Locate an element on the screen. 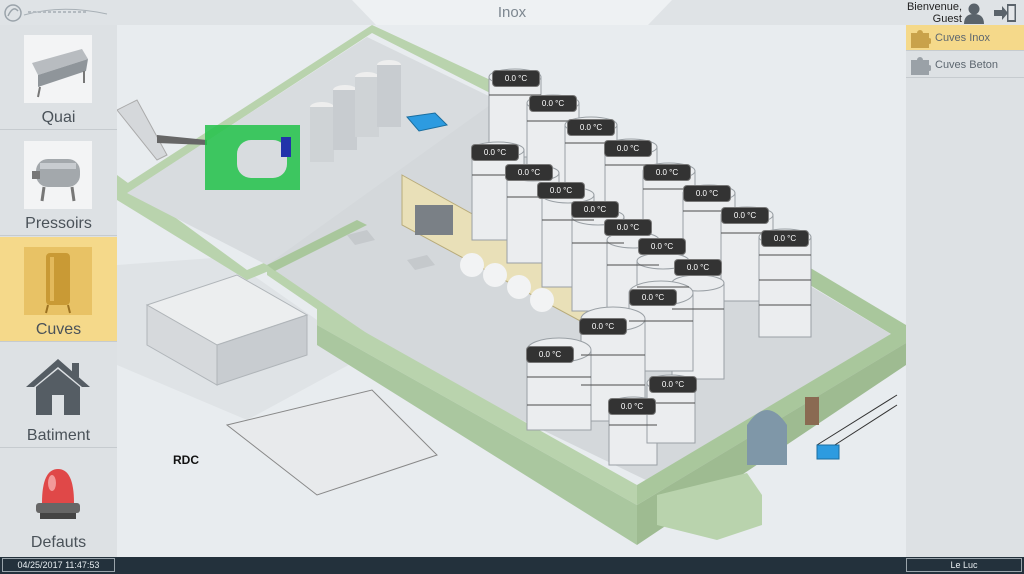  right-panel: Cuves Inox Cuves Beton is located at coordinates (965, 291).